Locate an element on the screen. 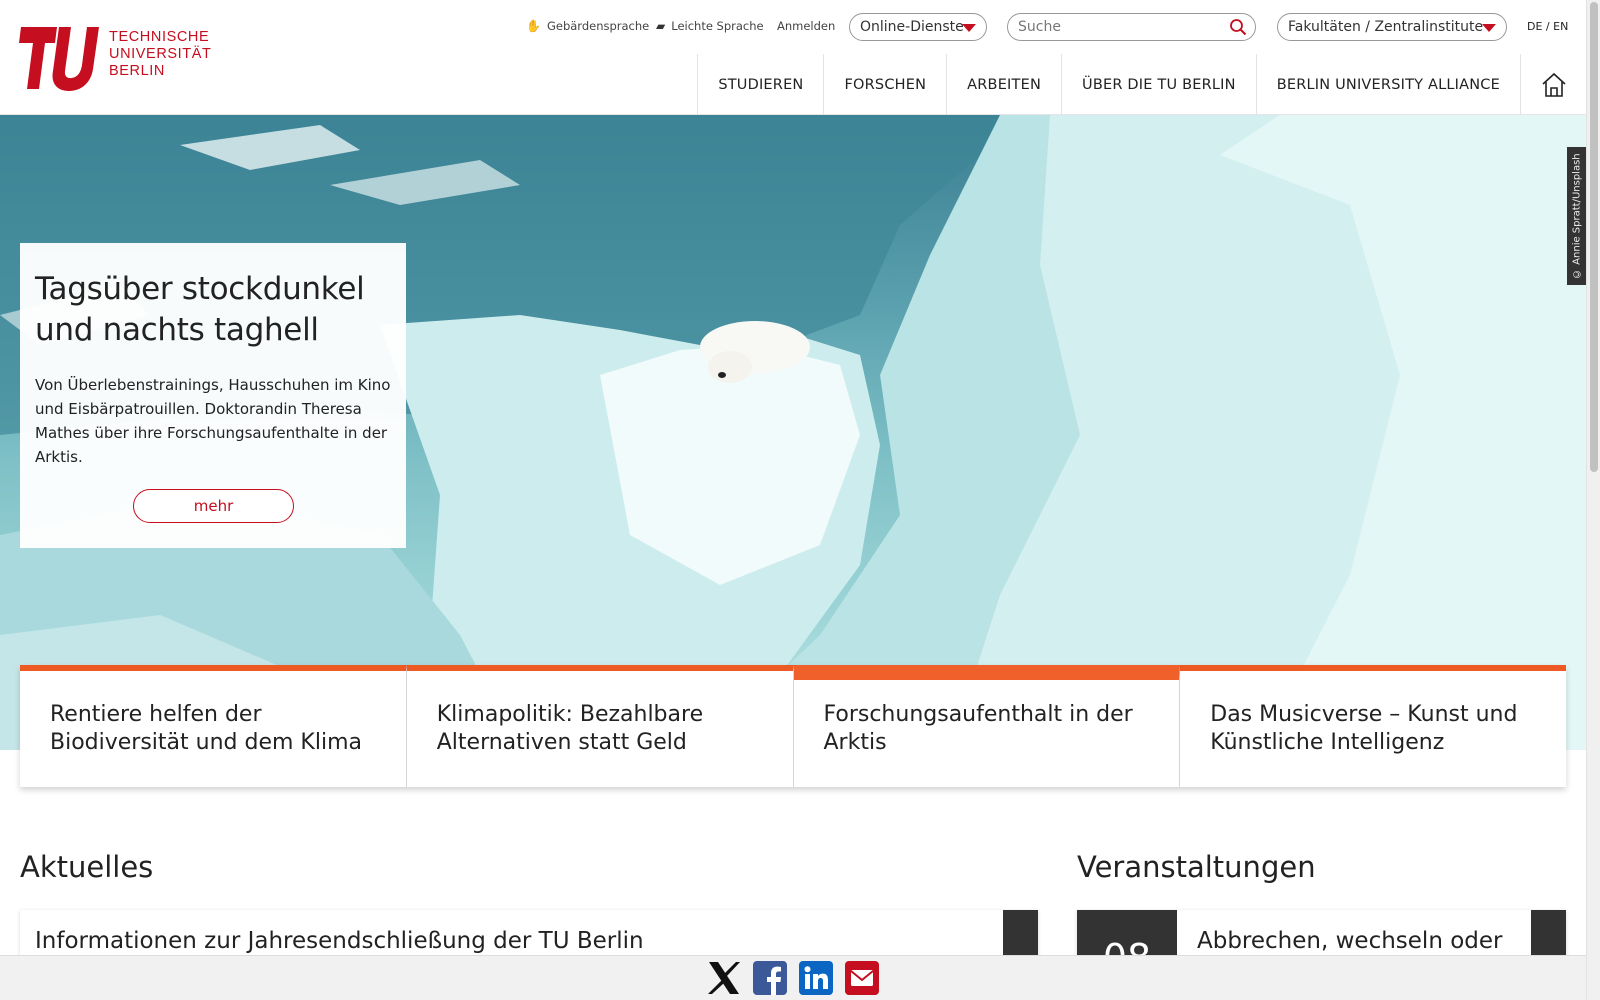  share-linkedin-button is located at coordinates (816, 978).